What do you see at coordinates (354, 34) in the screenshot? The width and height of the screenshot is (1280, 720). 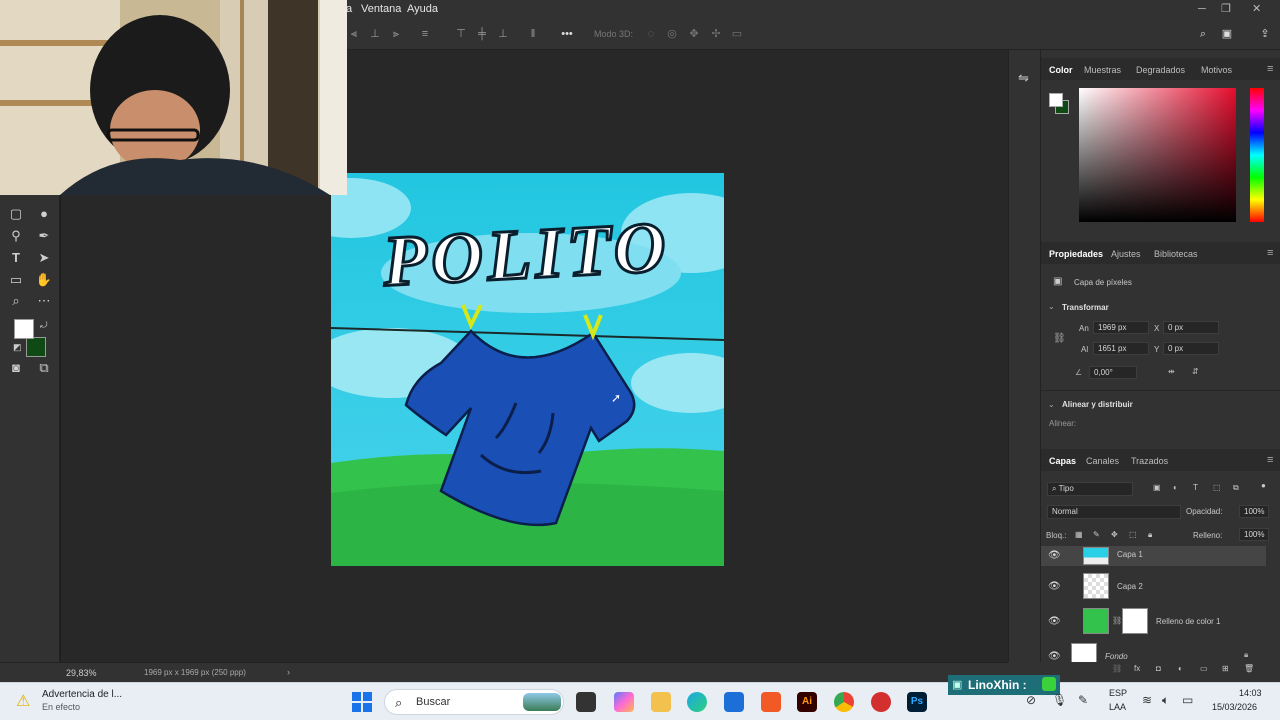 I see `align-left-icon: ⫷` at bounding box center [354, 34].